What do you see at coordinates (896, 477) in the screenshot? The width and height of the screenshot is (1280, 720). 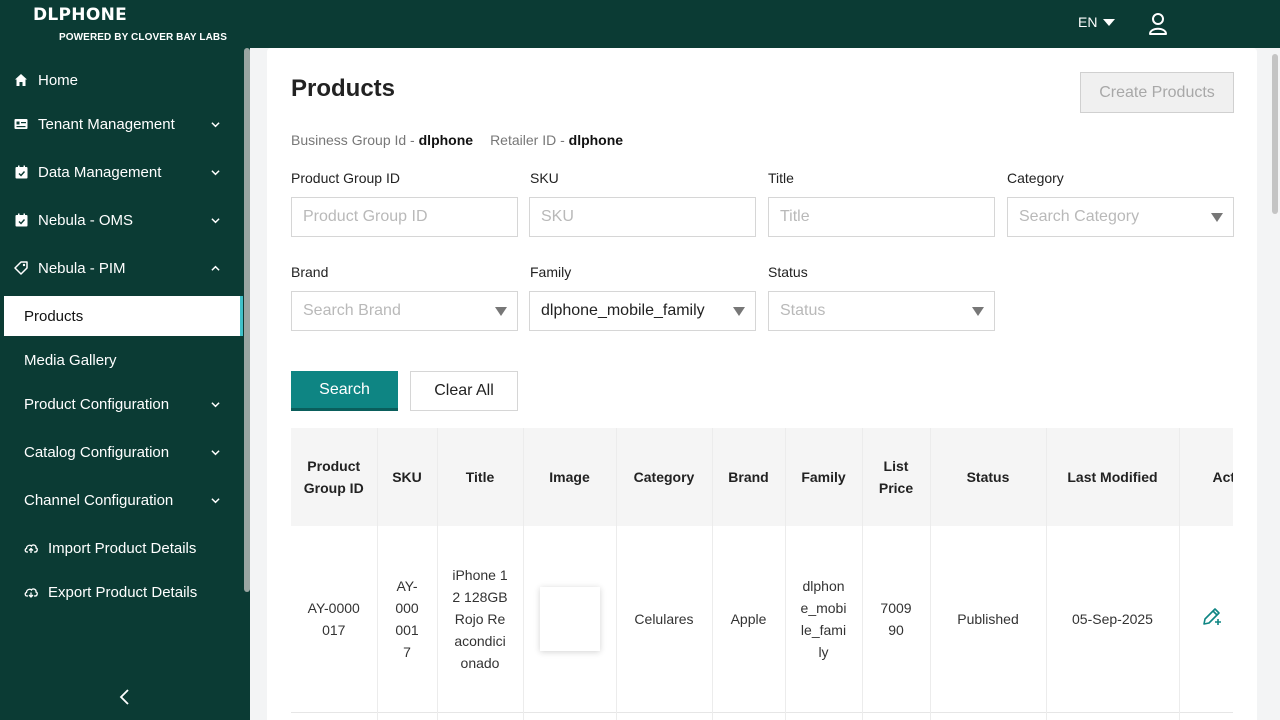 I see `column-header: List Price` at bounding box center [896, 477].